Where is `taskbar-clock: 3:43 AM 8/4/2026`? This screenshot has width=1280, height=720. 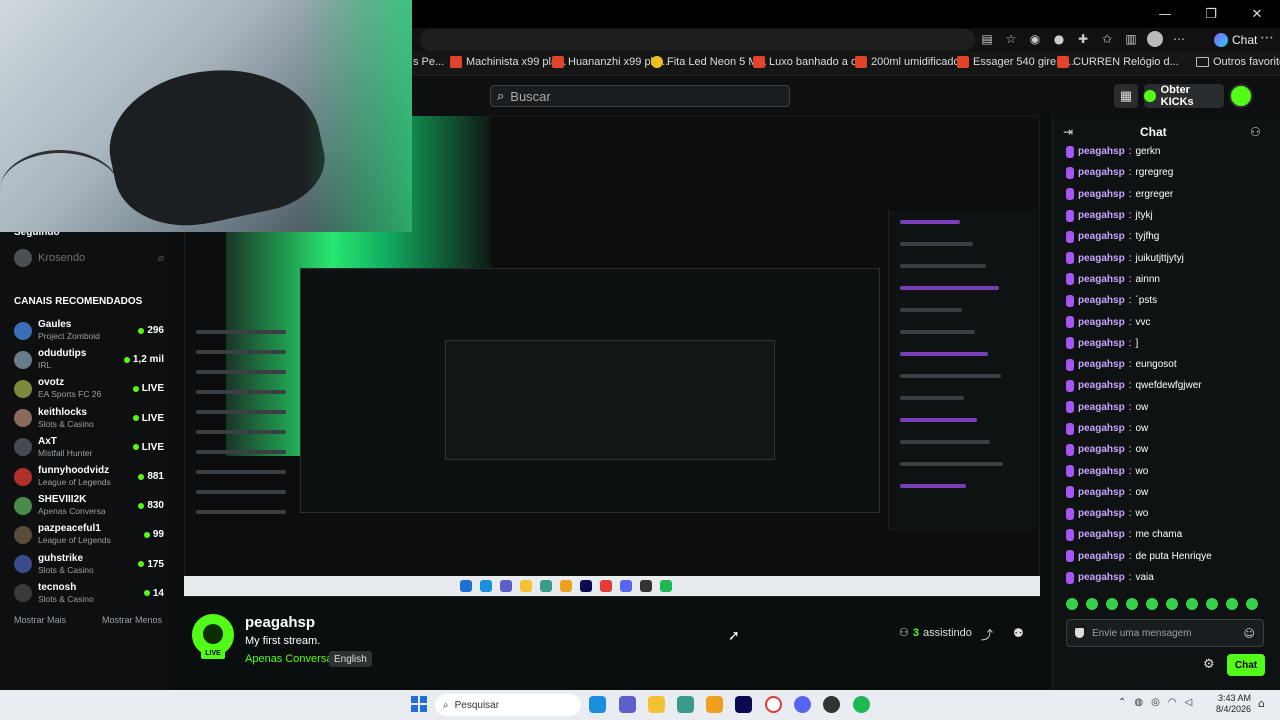 taskbar-clock: 3:43 AM 8/4/2026 is located at coordinates (1233, 704).